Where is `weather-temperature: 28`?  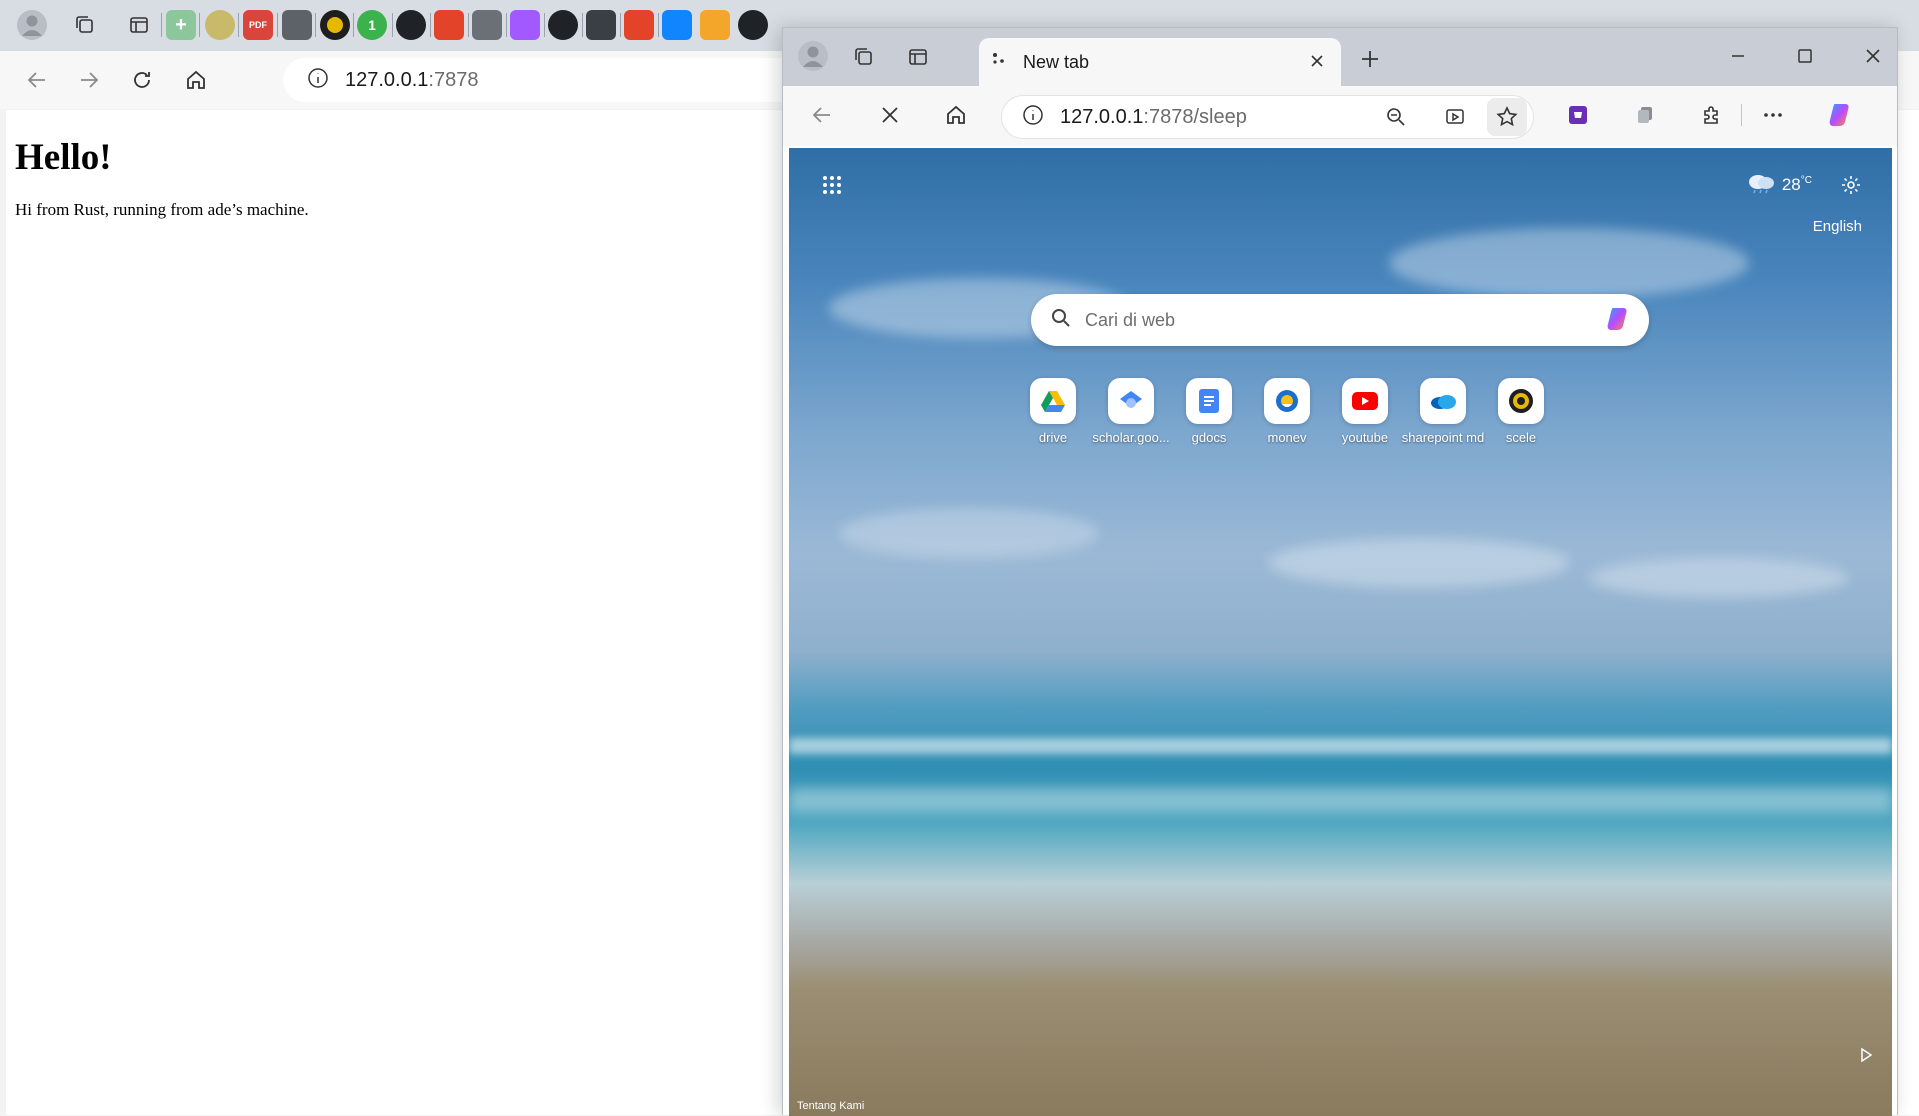
weather-temperature: 28 is located at coordinates (1791, 184).